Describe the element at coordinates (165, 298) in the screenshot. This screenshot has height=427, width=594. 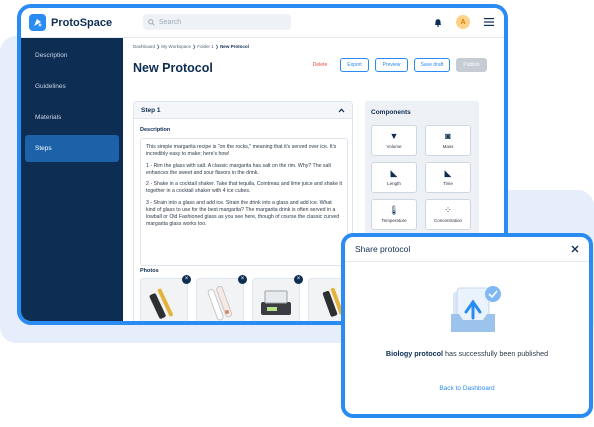
I see `photo-pipette: ×` at that location.